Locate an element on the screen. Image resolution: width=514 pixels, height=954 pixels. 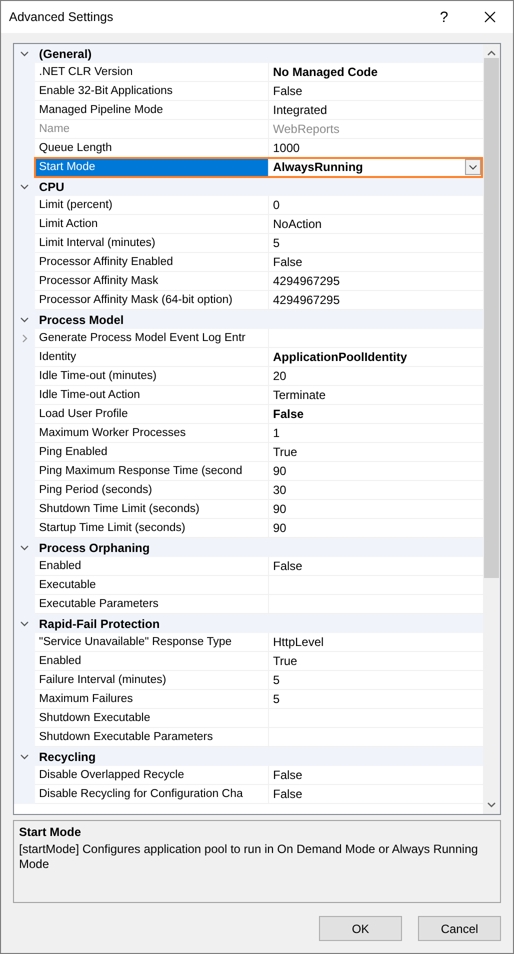
property-row: Limit Action NoAction is located at coordinates (248, 224).